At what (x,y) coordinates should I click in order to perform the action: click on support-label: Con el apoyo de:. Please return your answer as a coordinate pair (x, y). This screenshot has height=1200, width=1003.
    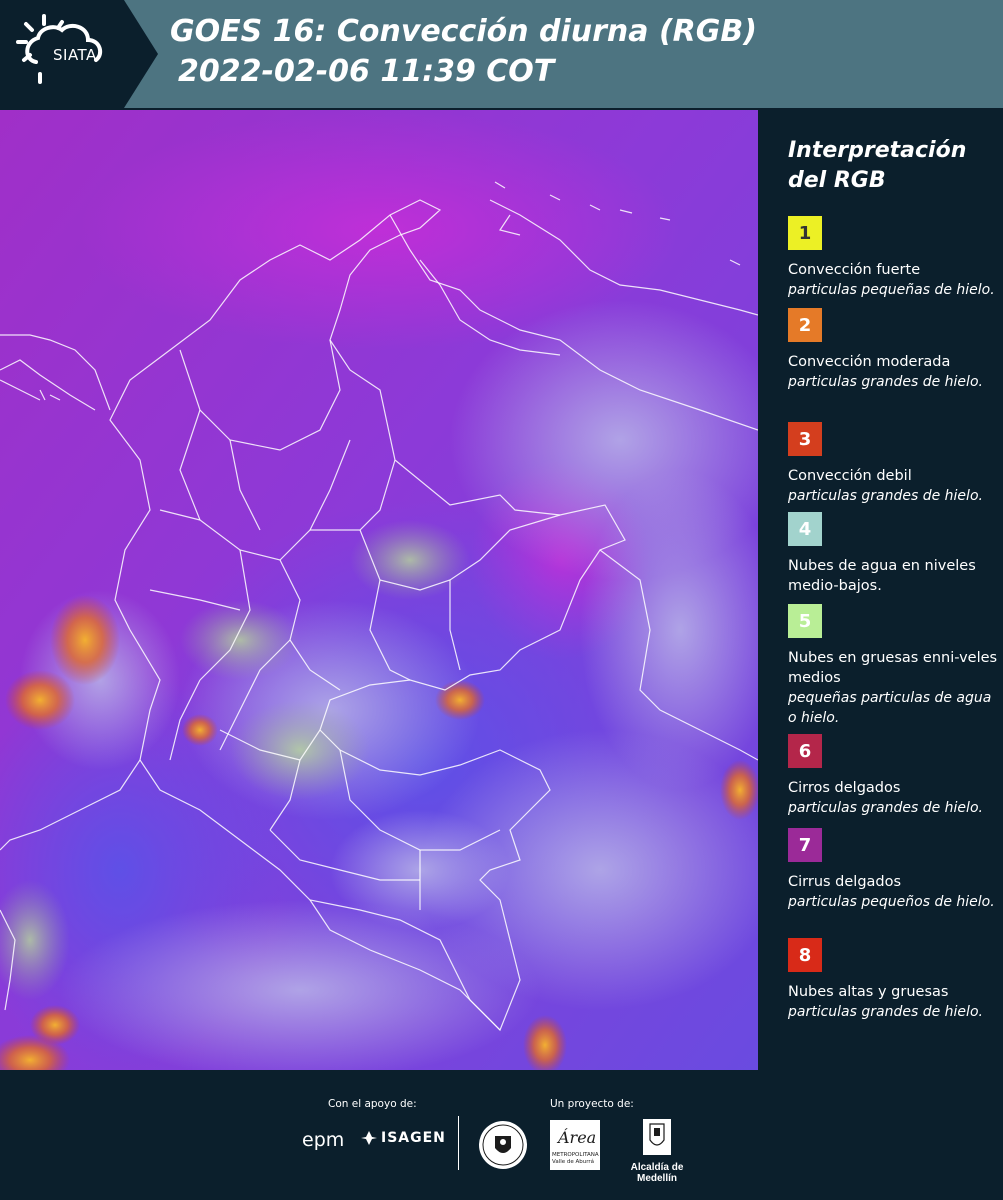
    Looking at the image, I should click on (372, 1104).